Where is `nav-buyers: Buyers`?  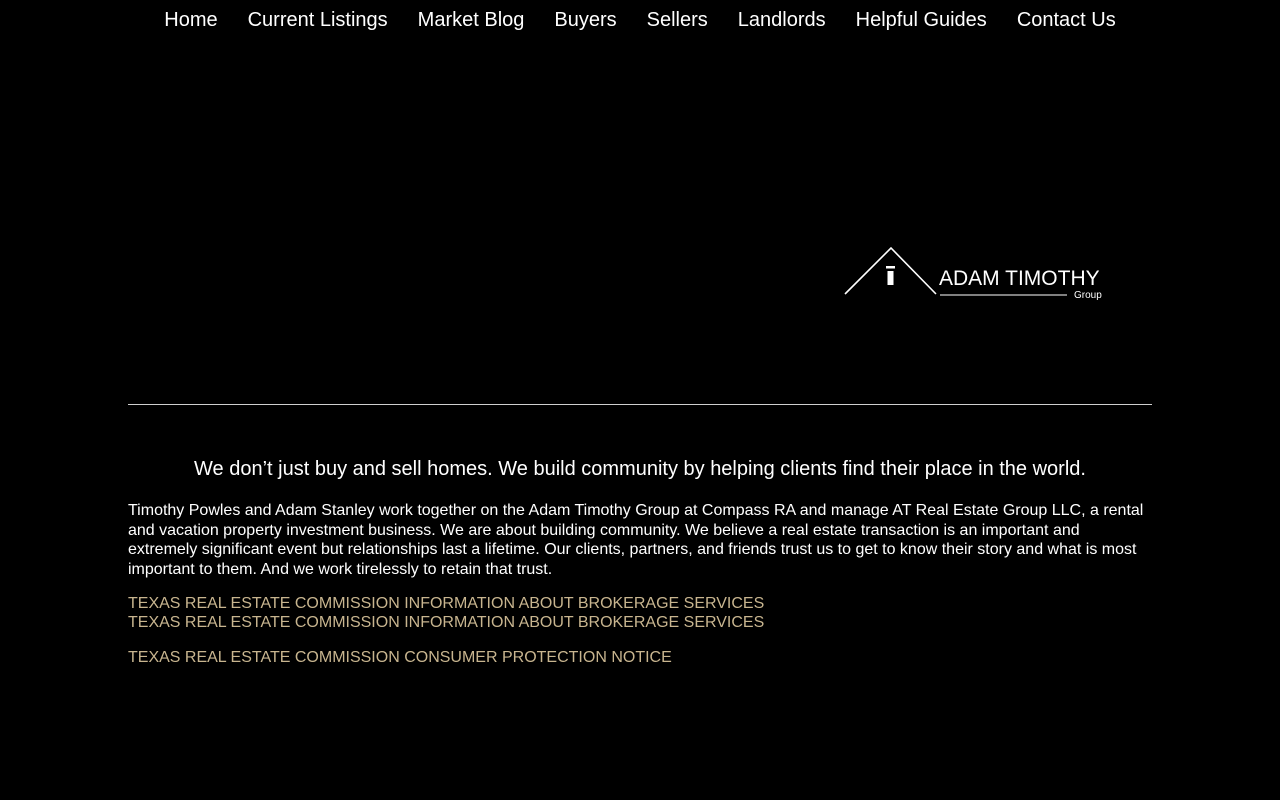
nav-buyers: Buyers is located at coordinates (585, 15).